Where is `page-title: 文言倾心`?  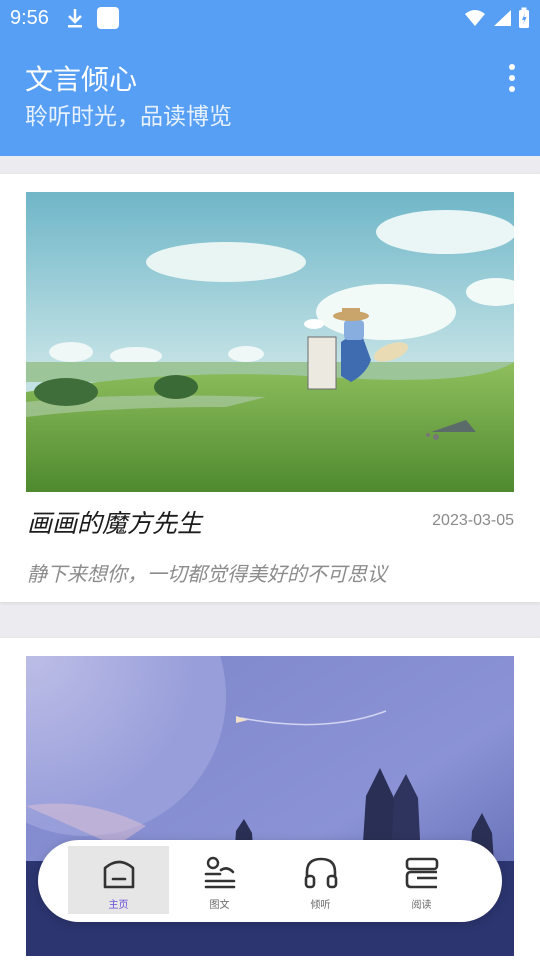
page-title: 文言倾心 is located at coordinates (81, 79).